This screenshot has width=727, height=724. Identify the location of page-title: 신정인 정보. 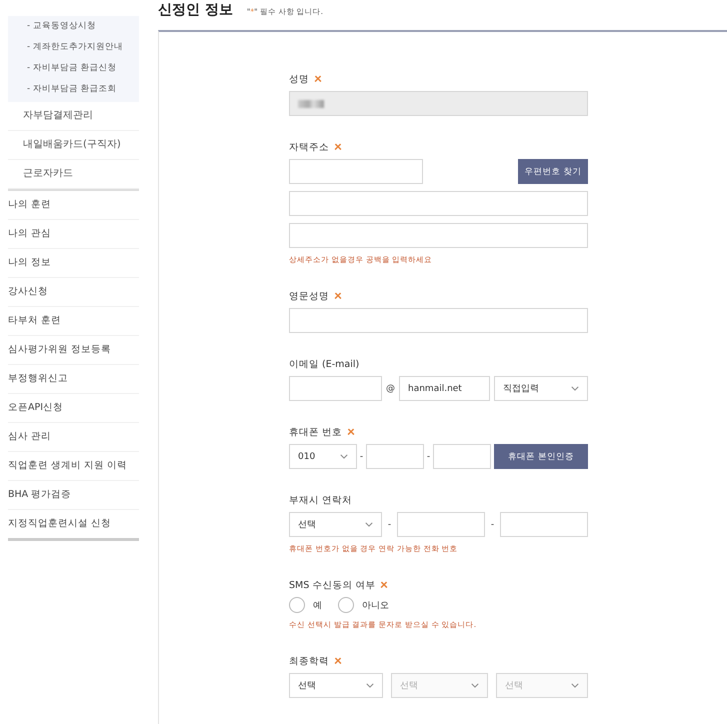
(195, 10).